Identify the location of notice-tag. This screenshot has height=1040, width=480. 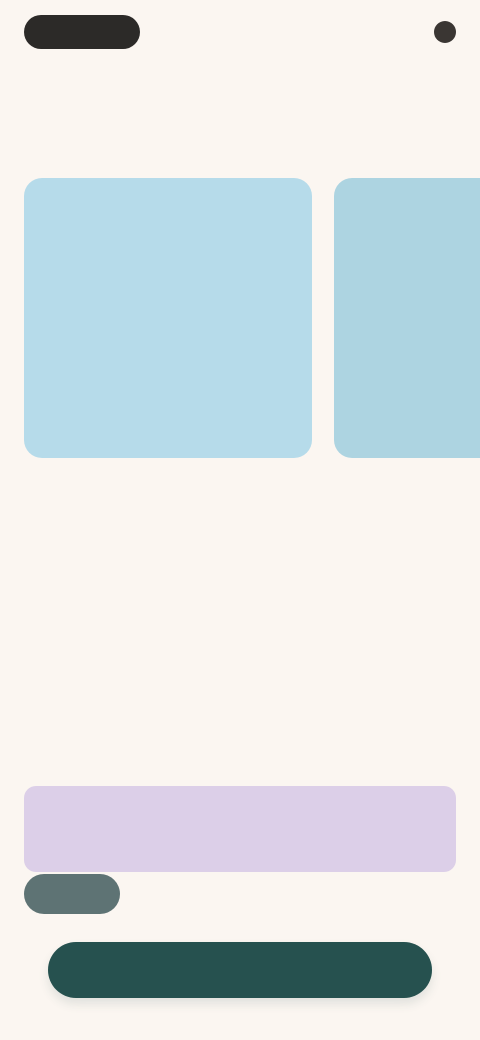
(72, 894).